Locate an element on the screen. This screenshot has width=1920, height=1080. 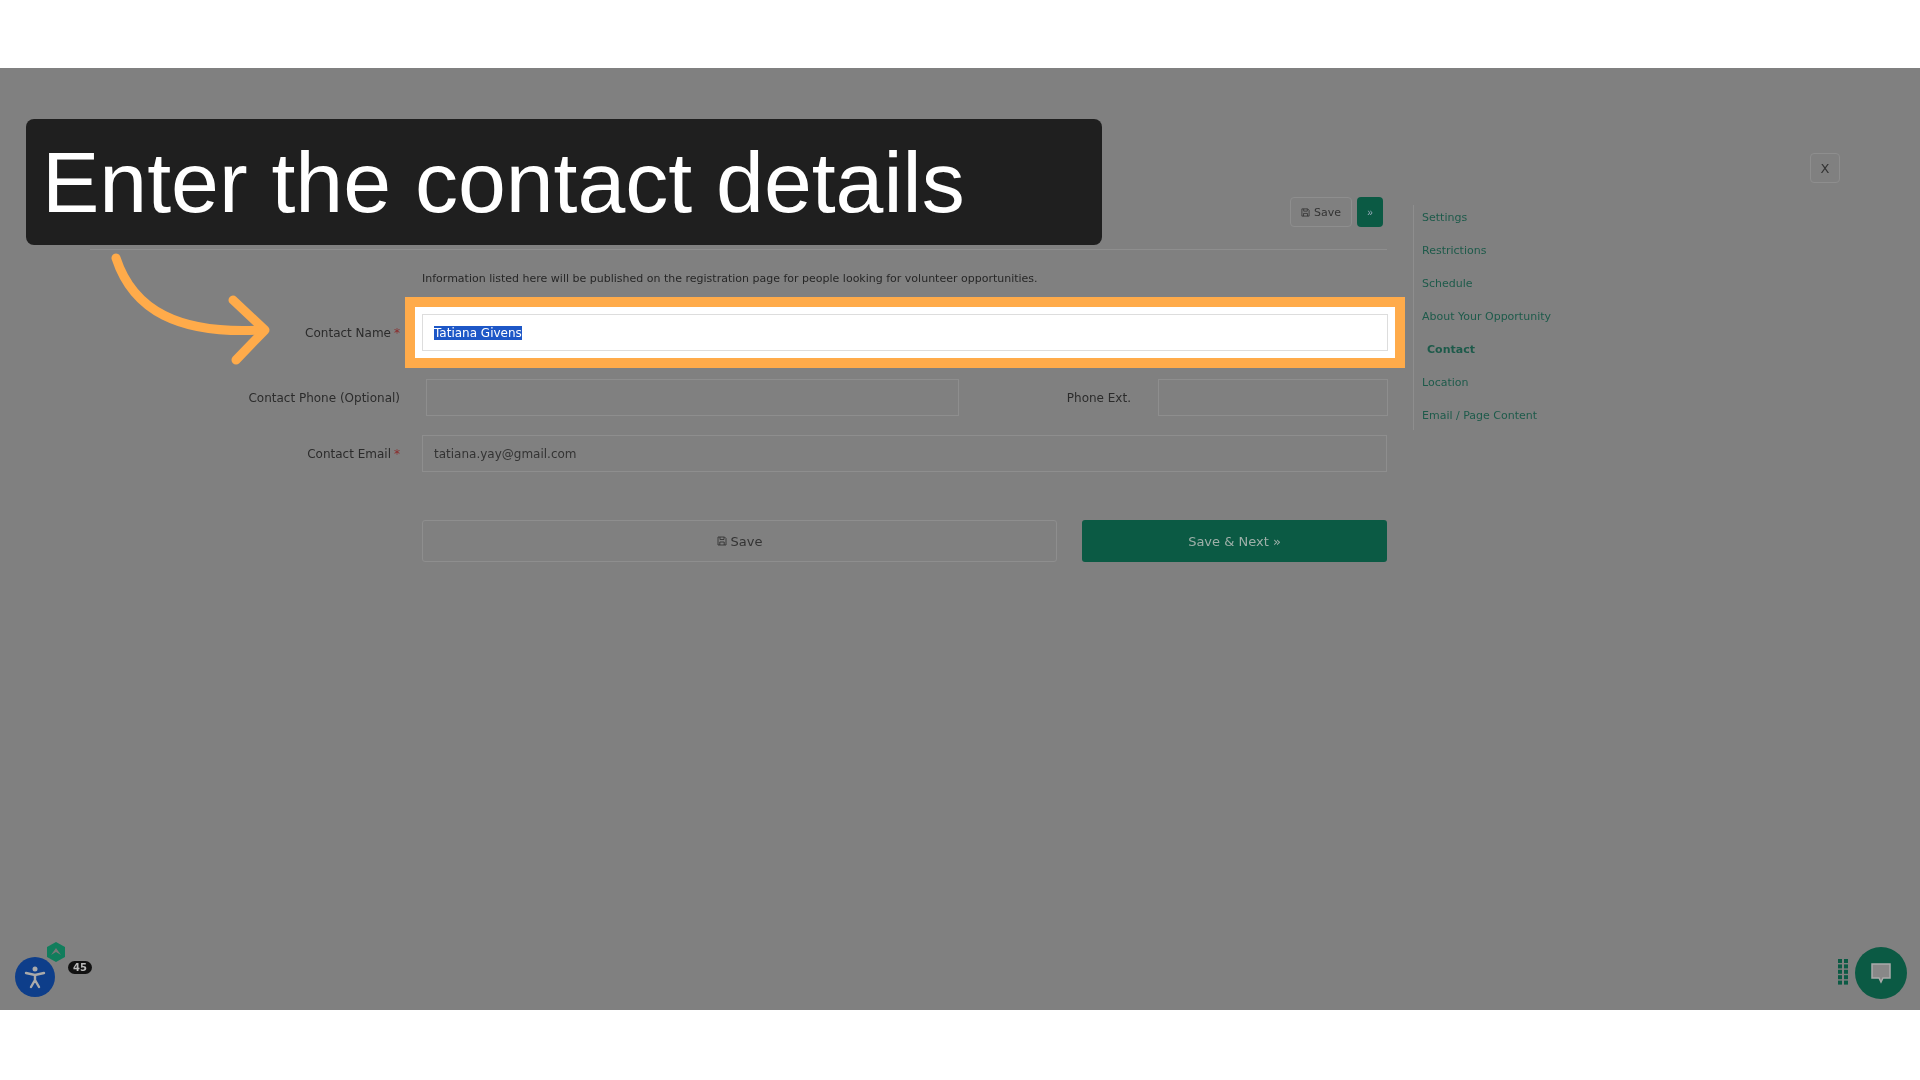
sidebar-link: Location is located at coordinates (1486, 383).